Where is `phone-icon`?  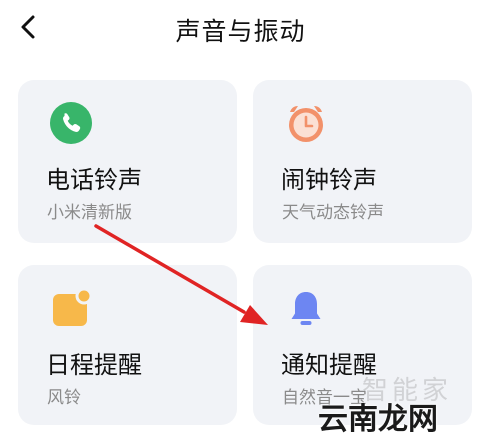 phone-icon is located at coordinates (71, 123).